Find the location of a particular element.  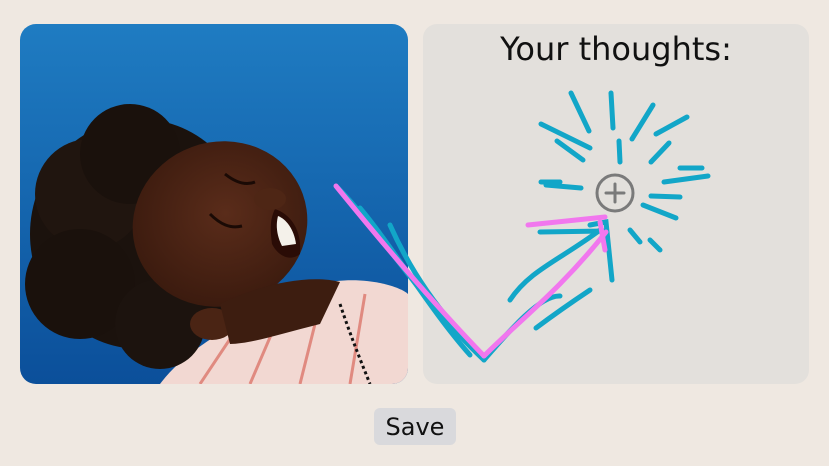

add-thought-button is located at coordinates (615, 193).